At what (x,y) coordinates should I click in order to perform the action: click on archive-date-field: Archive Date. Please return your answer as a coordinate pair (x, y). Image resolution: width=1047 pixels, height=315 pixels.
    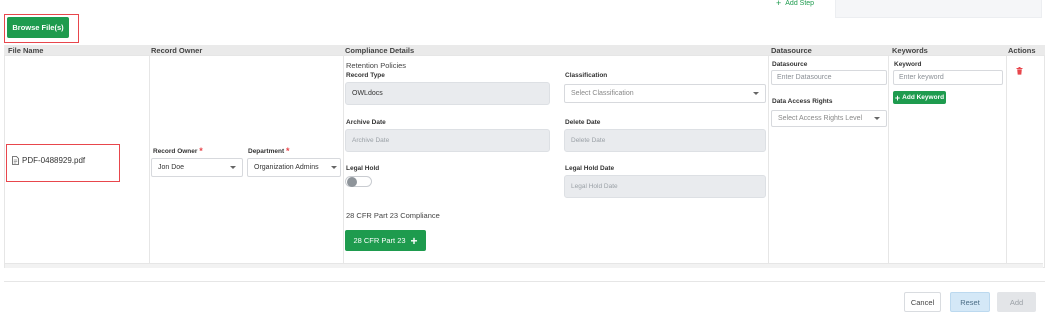
    Looking at the image, I should click on (447, 140).